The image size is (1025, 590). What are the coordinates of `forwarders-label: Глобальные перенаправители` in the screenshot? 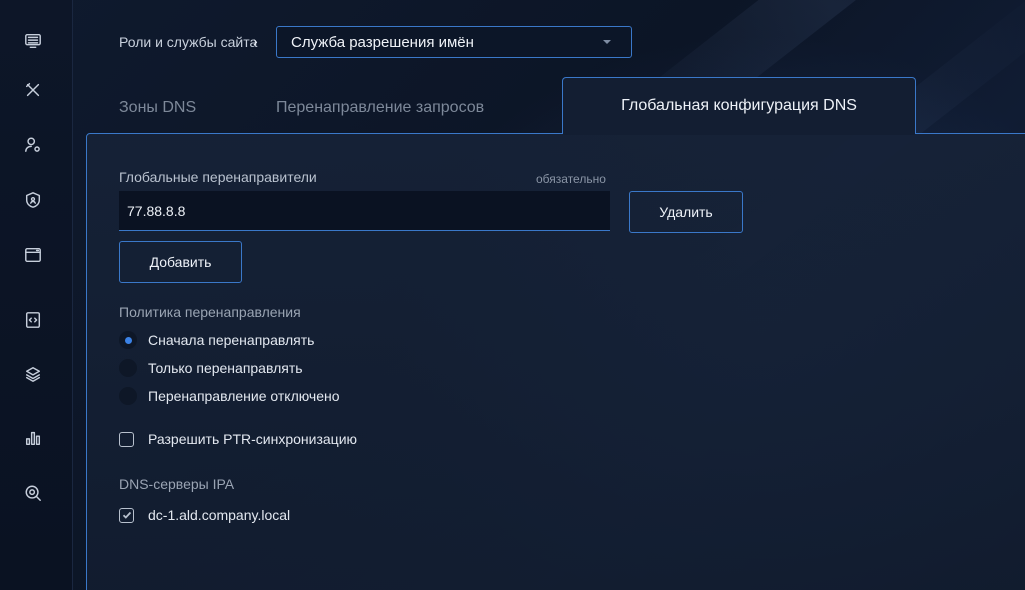 It's located at (218, 177).